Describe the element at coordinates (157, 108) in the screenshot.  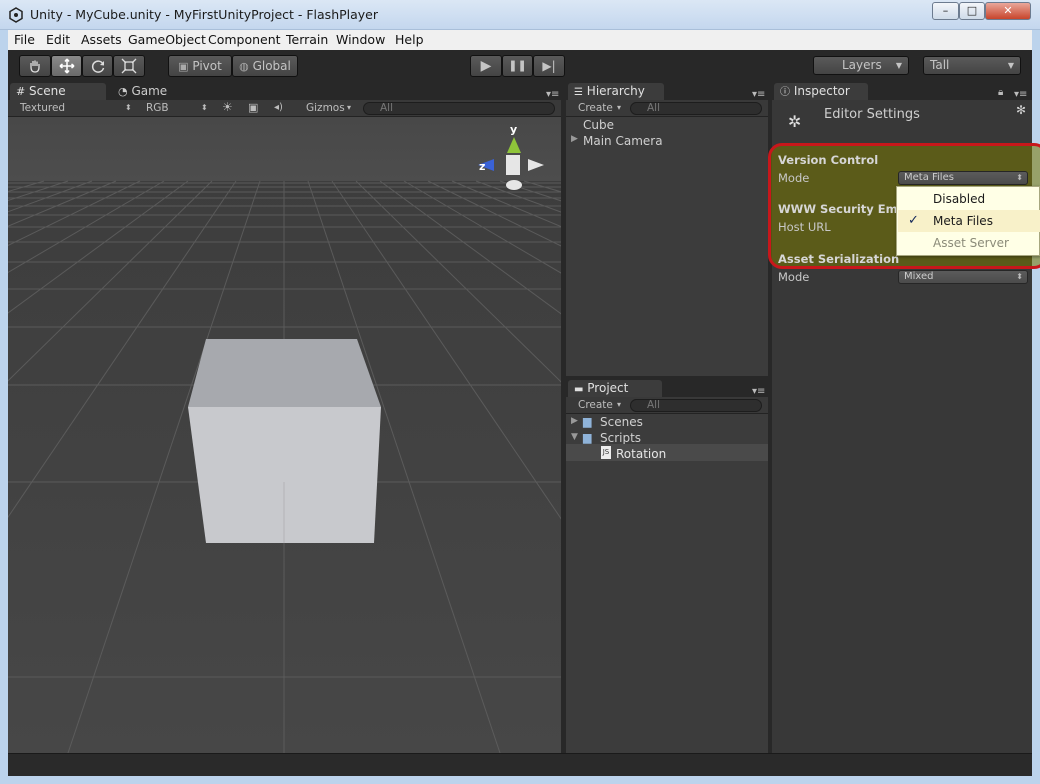
I see `rgb-dropdown: RGB` at that location.